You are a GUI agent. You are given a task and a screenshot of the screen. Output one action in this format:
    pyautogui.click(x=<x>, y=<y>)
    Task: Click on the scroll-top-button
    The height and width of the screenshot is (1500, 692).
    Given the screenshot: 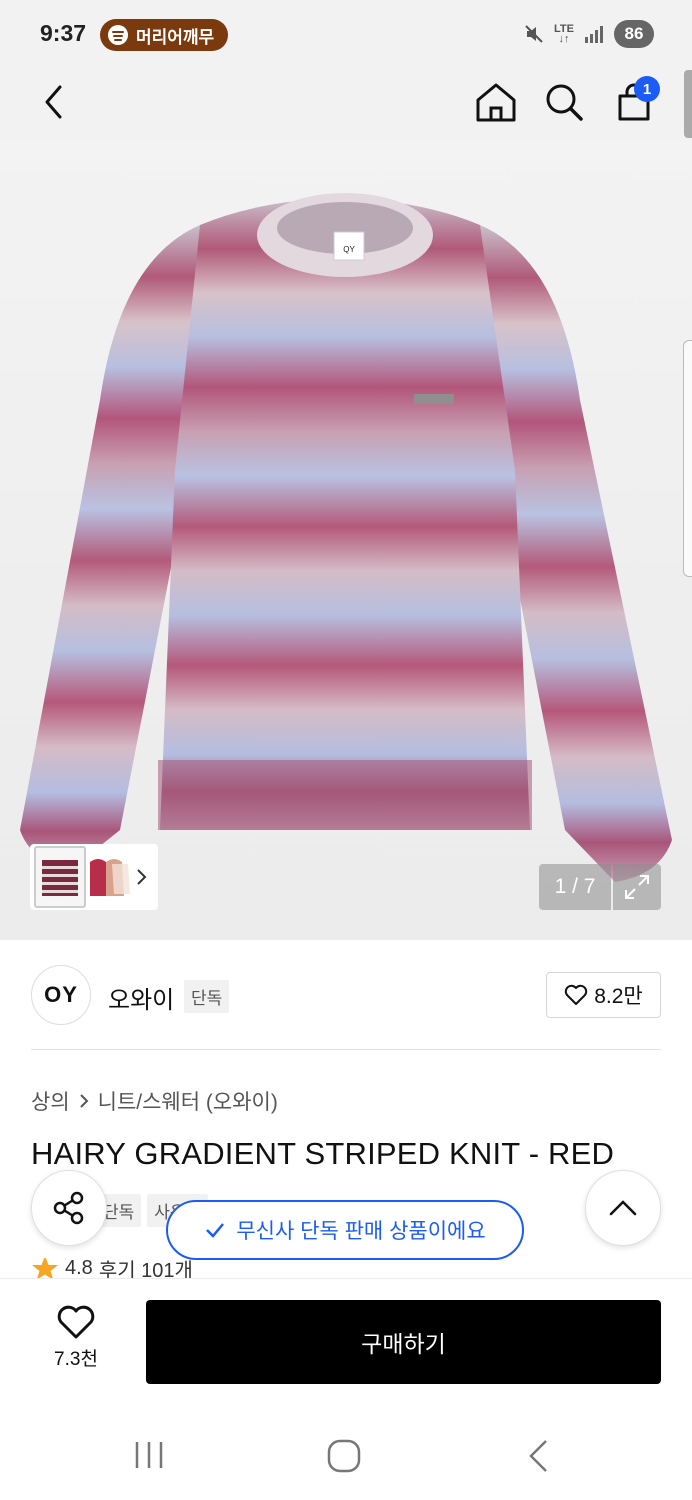 What is the action you would take?
    pyautogui.click(x=623, y=1208)
    